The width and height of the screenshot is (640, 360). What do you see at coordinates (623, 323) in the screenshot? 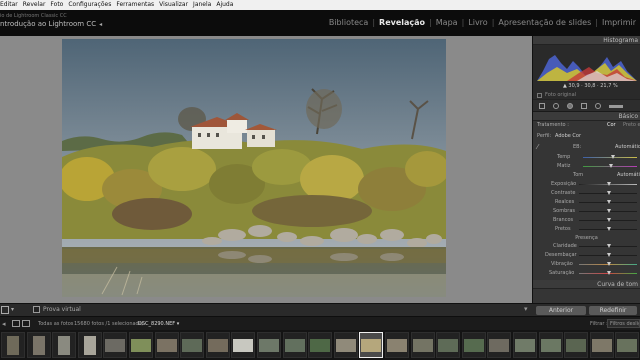
I see `filter-dropdown: Filtros desligados` at bounding box center [623, 323].